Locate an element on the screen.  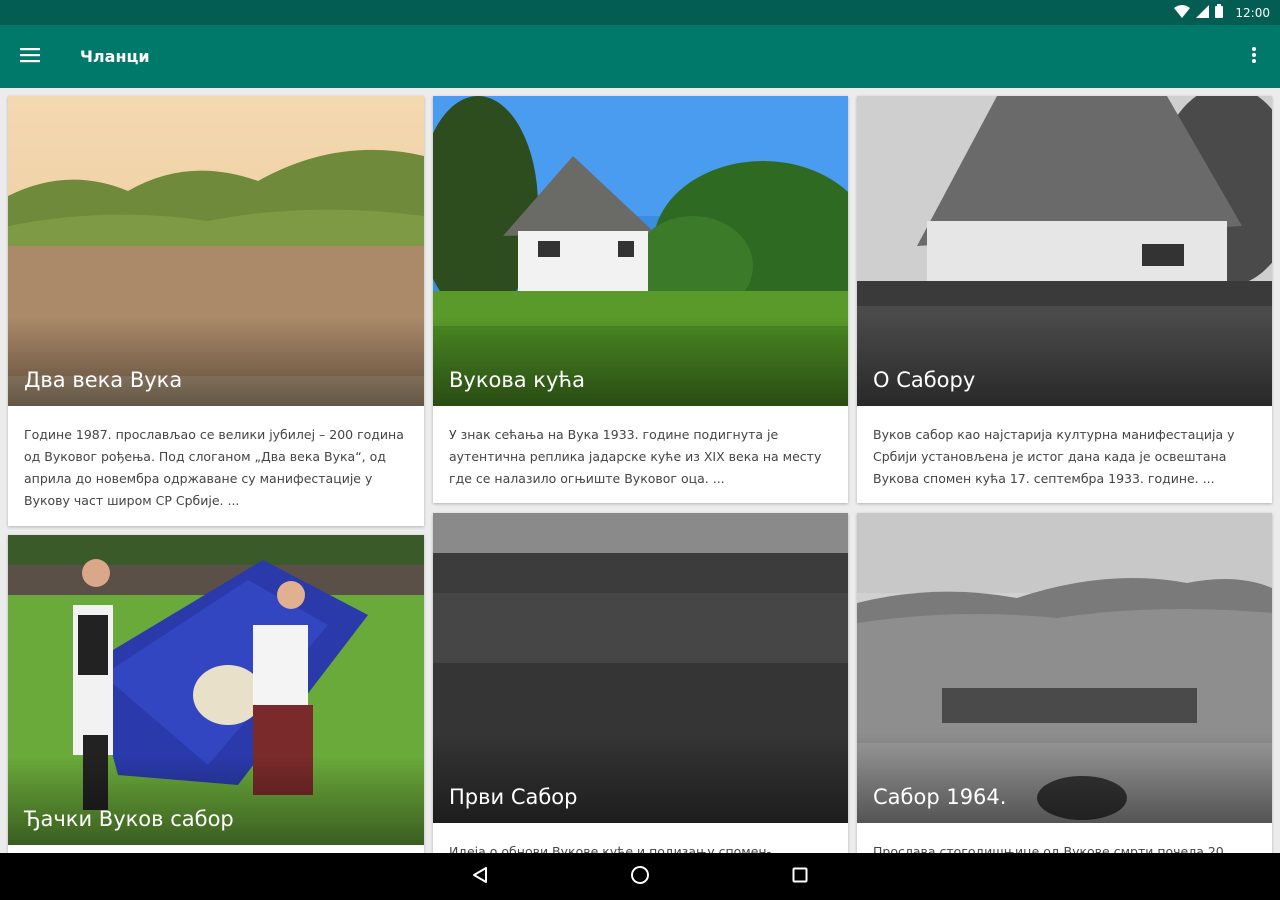
back-button is located at coordinates (480, 877).